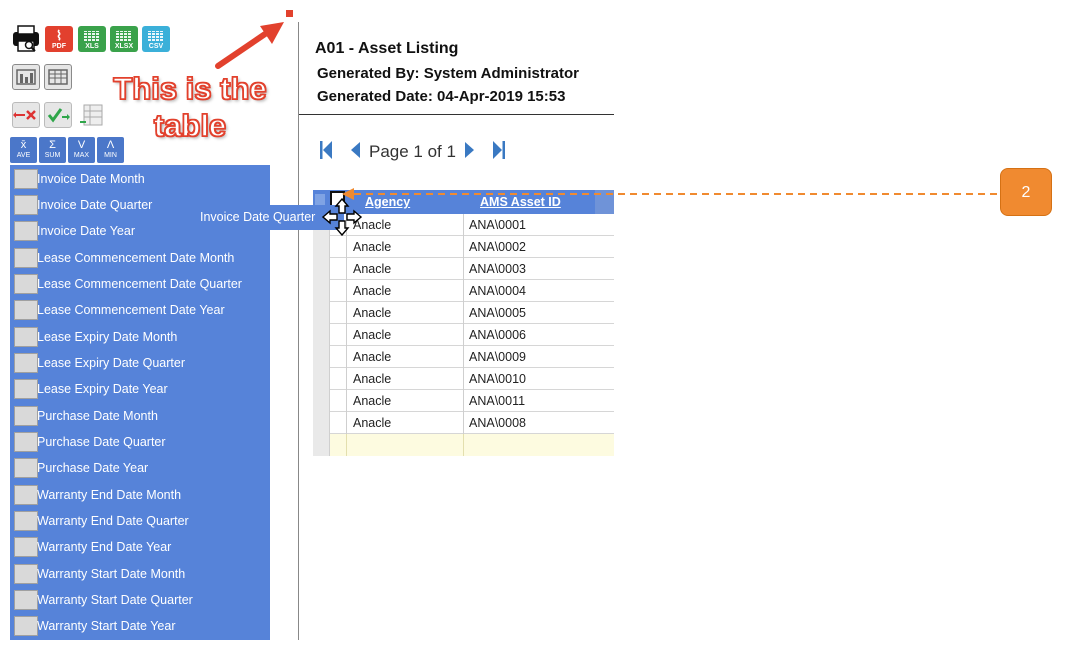  What do you see at coordinates (497, 379) in the screenshot?
I see `cell-asset-id: ANA\0010` at bounding box center [497, 379].